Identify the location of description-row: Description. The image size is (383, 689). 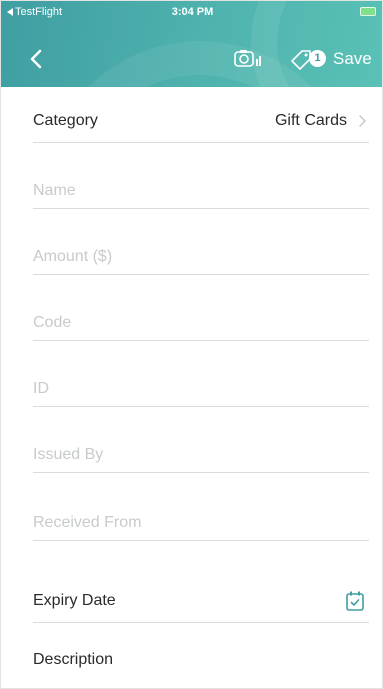
(201, 659).